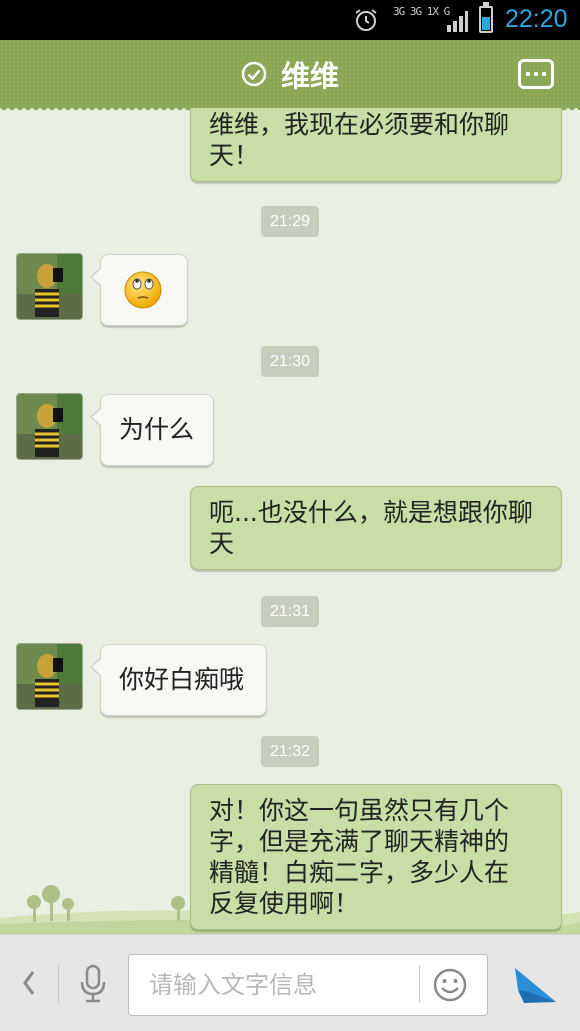  I want to click on eye-roll-face-icon, so click(143, 290).